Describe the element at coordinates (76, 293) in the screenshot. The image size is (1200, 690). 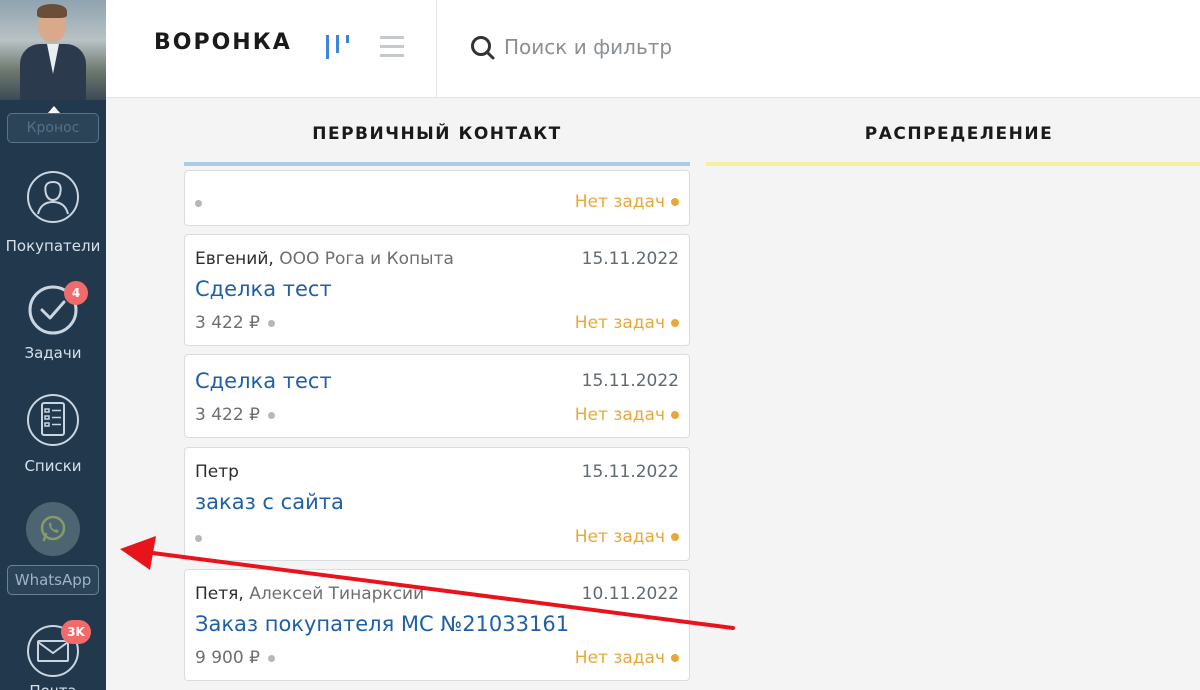
I see `tasks-badge: 4` at that location.